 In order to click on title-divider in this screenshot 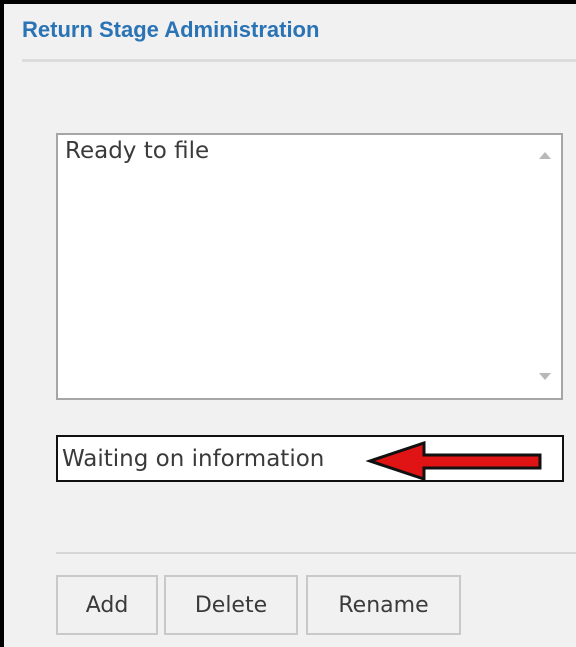, I will do `click(299, 60)`.